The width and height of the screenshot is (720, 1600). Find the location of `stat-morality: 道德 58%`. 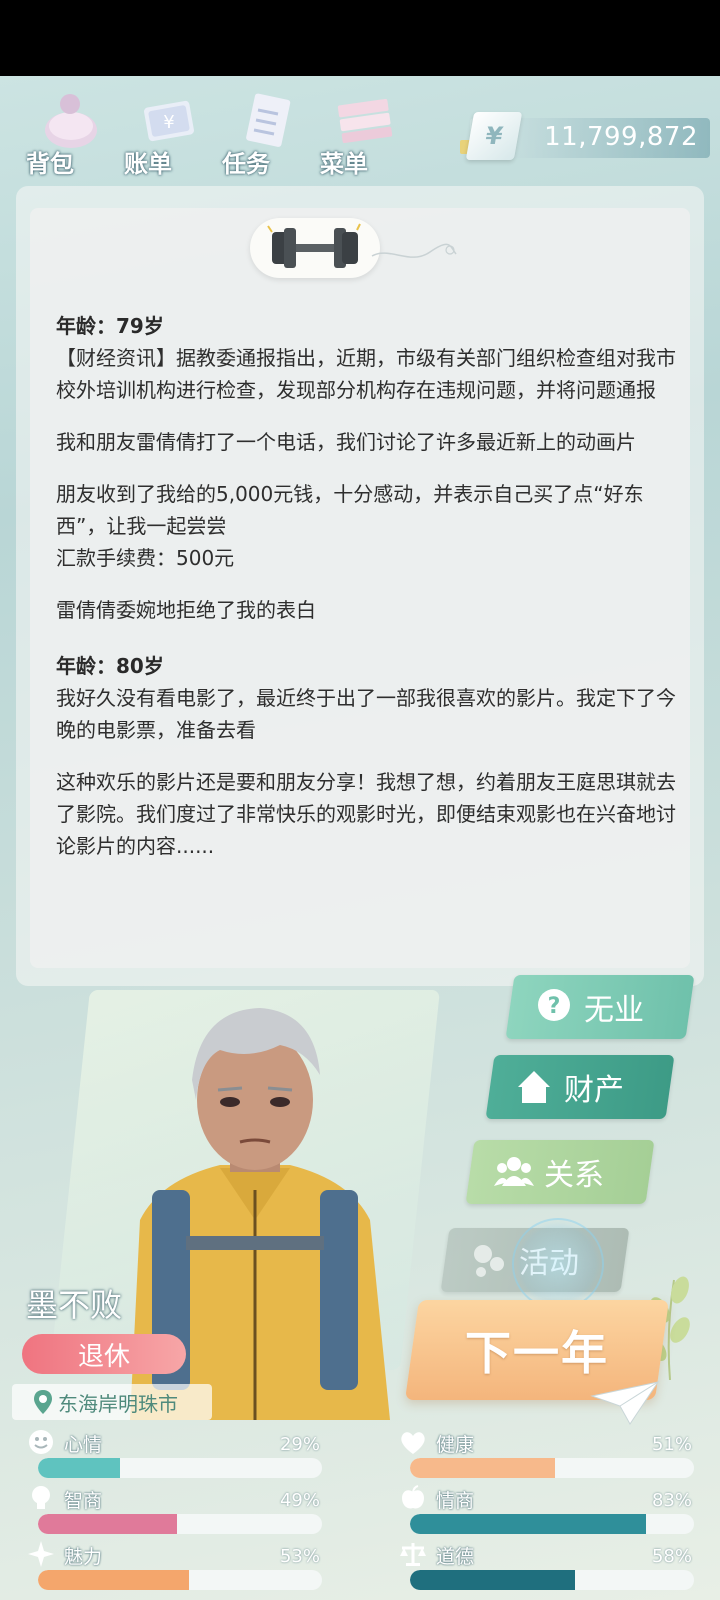

stat-morality: 道德 58% is located at coordinates (545, 1566).